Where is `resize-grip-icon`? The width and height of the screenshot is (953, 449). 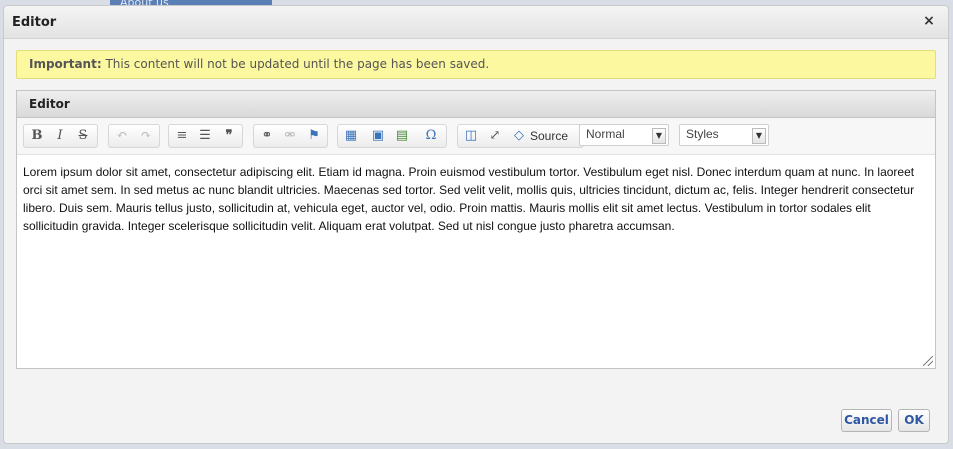
resize-grip-icon is located at coordinates (928, 361).